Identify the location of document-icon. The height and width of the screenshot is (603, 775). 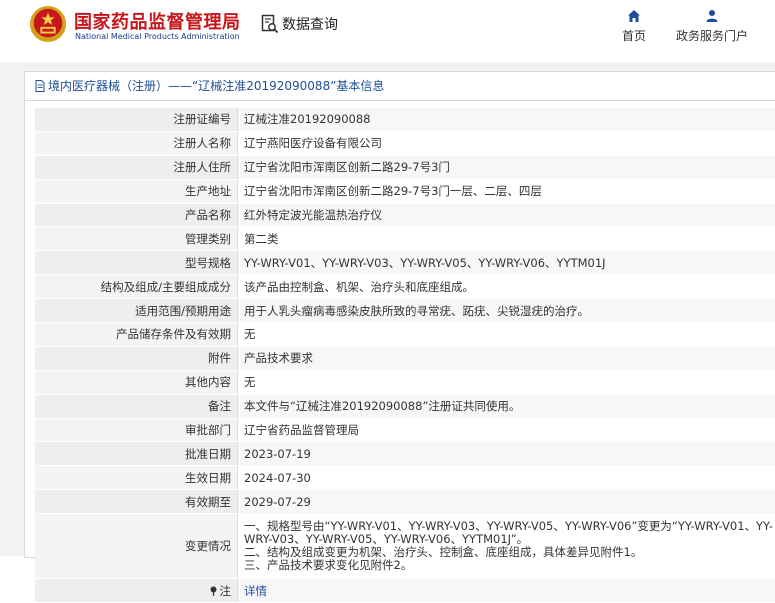
(40, 86).